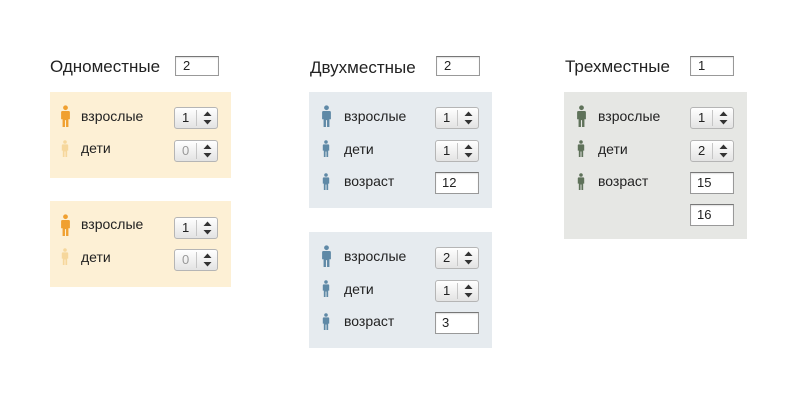 This screenshot has width=800, height=400. Describe the element at coordinates (400, 290) in the screenshot. I see `double-room-panel: взрослые 2 дети 1 возраст 3` at that location.